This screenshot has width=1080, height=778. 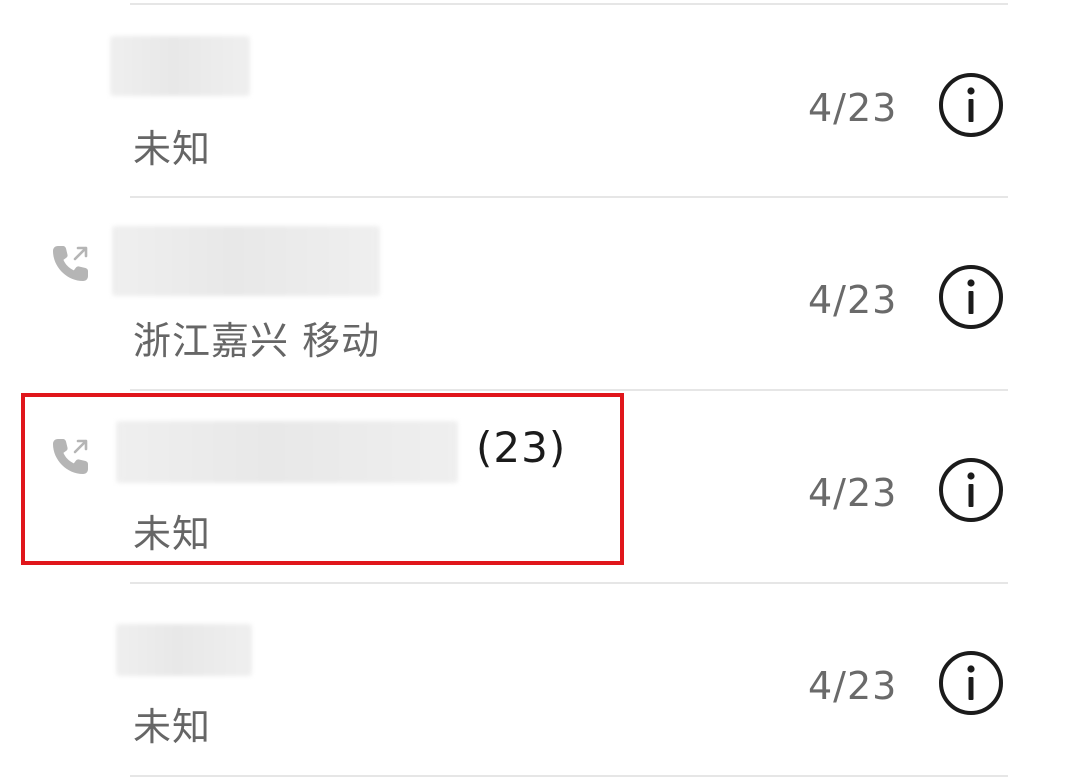 What do you see at coordinates (322, 479) in the screenshot?
I see `highlight-box` at bounding box center [322, 479].